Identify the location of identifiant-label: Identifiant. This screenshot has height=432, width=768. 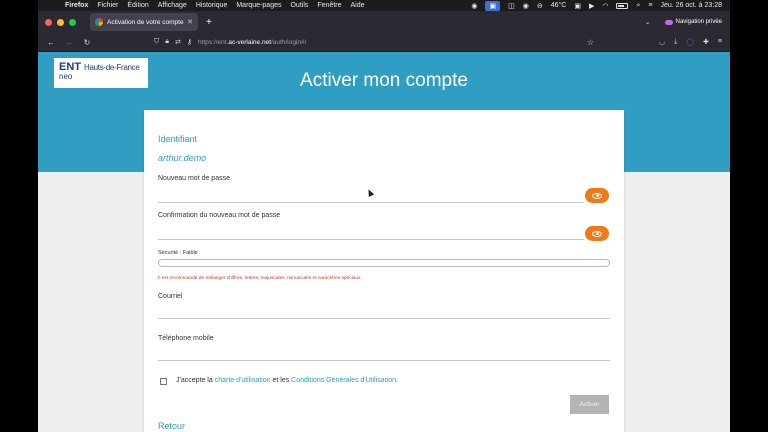
(178, 139).